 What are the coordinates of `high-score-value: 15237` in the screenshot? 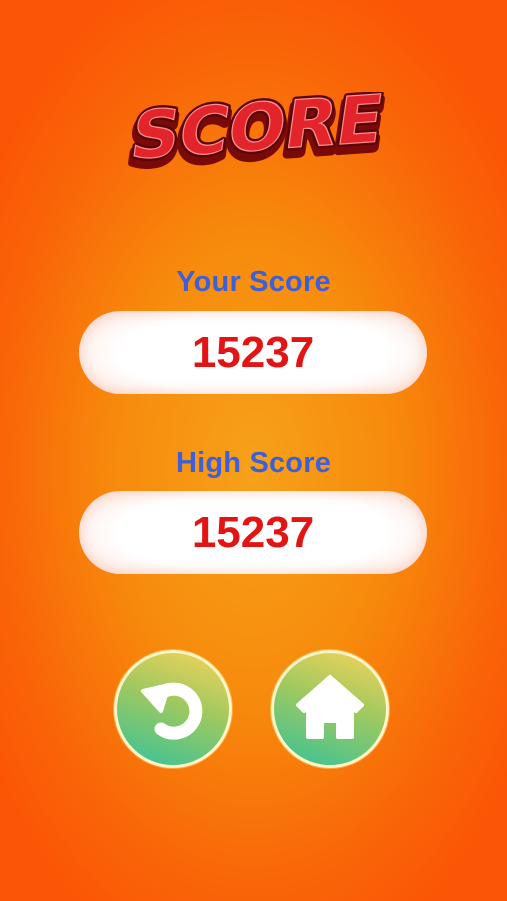 It's located at (253, 532).